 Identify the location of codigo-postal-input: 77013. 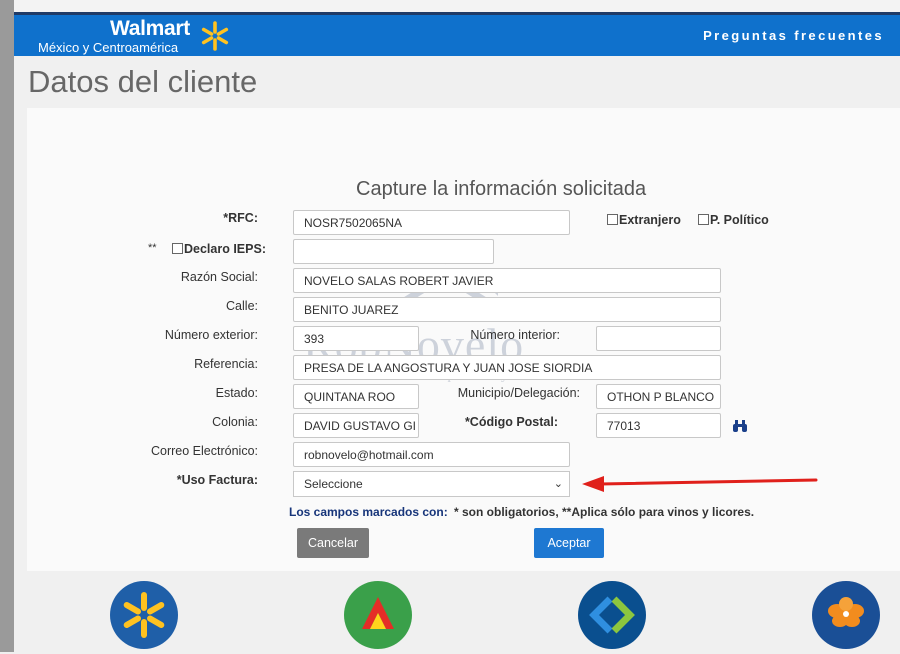
(658, 425).